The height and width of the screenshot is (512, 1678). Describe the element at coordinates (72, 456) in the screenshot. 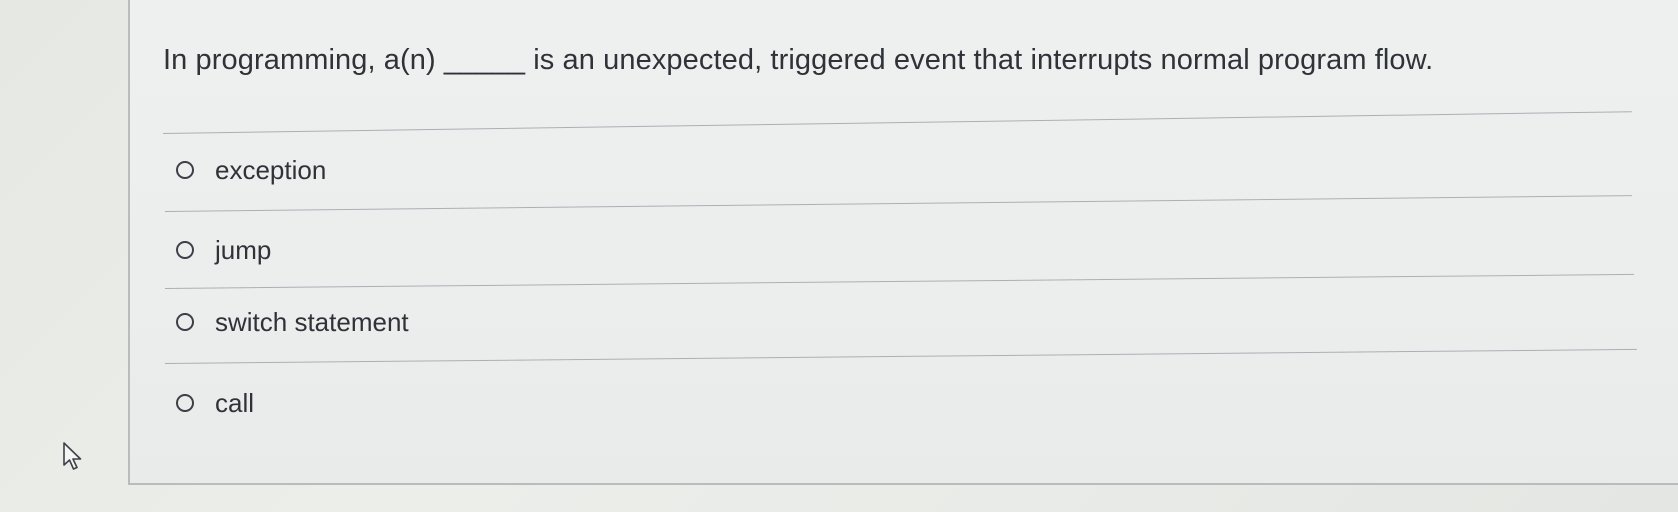

I see `mouse-pointer-icon` at that location.